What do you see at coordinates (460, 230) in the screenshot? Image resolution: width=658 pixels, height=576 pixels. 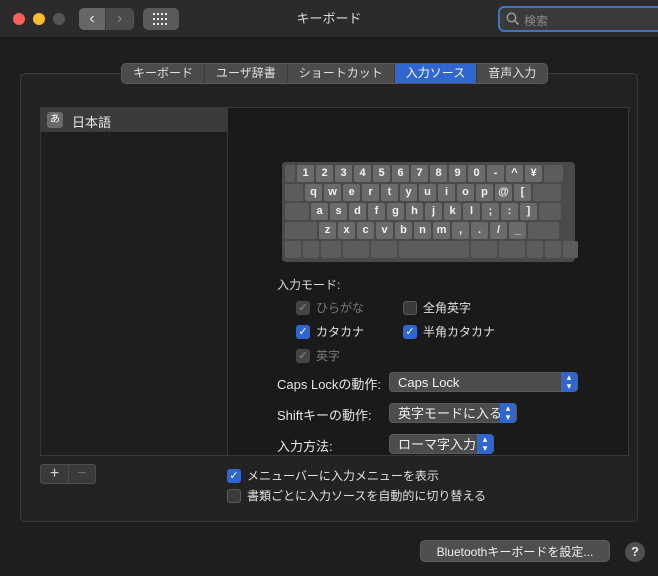 I see `key: ,` at bounding box center [460, 230].